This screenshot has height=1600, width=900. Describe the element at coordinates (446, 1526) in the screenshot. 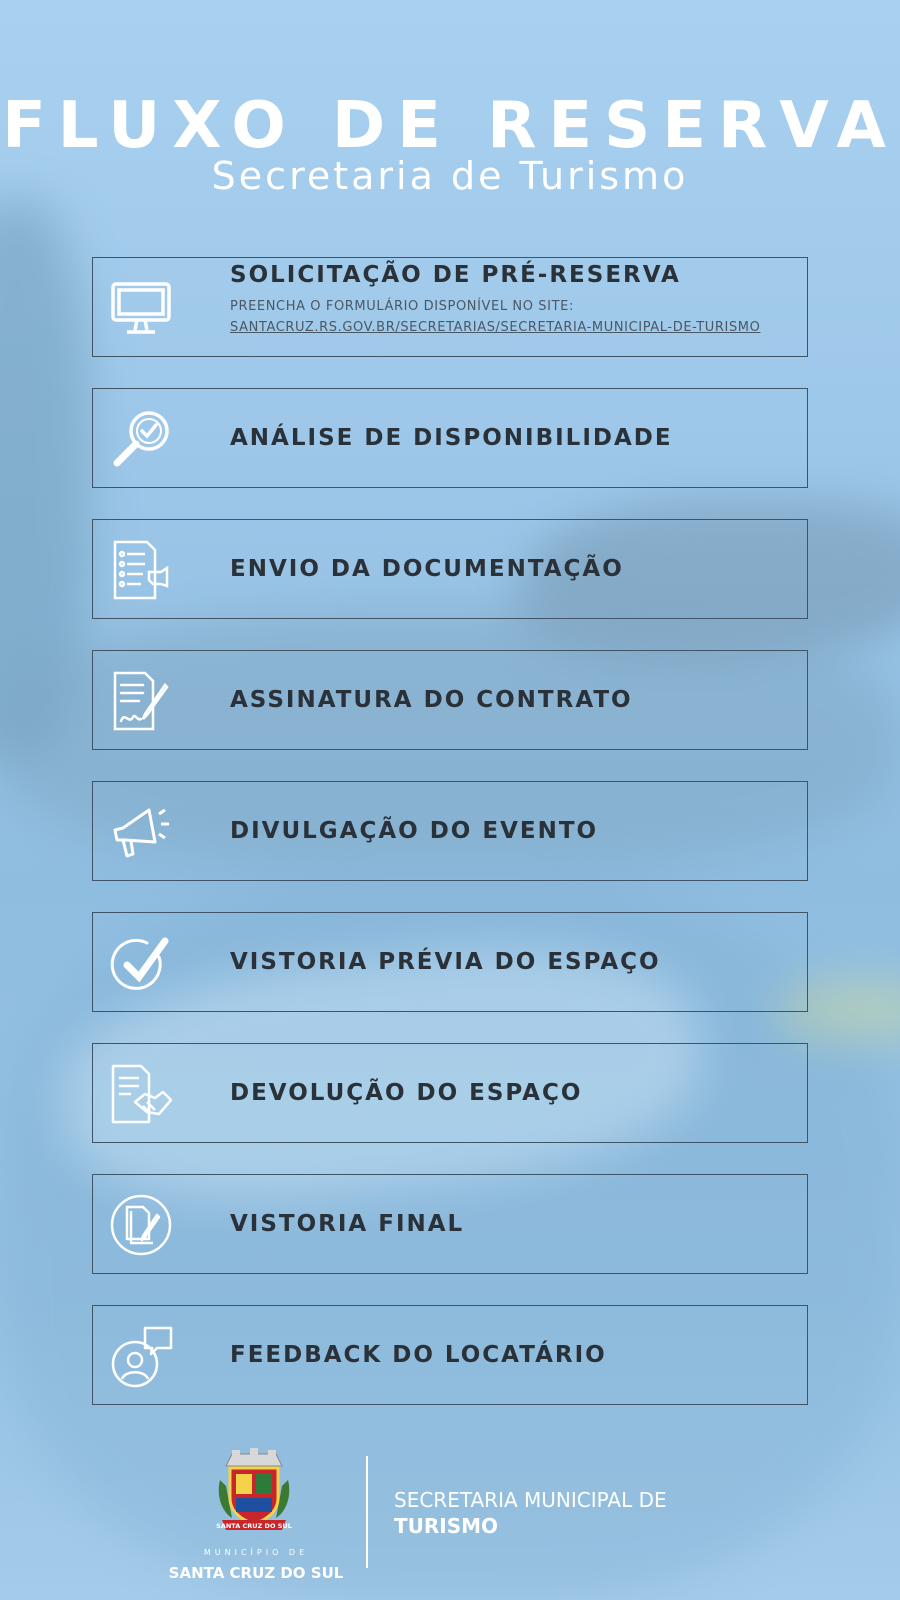

I see `secretariat-line-2: TURISMO` at that location.